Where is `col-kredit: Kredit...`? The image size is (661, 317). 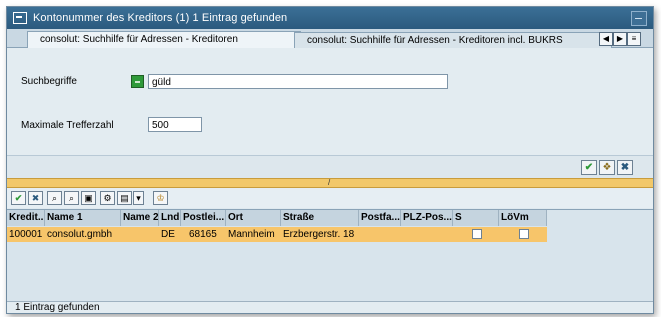 col-kredit: Kredit... is located at coordinates (26, 218).